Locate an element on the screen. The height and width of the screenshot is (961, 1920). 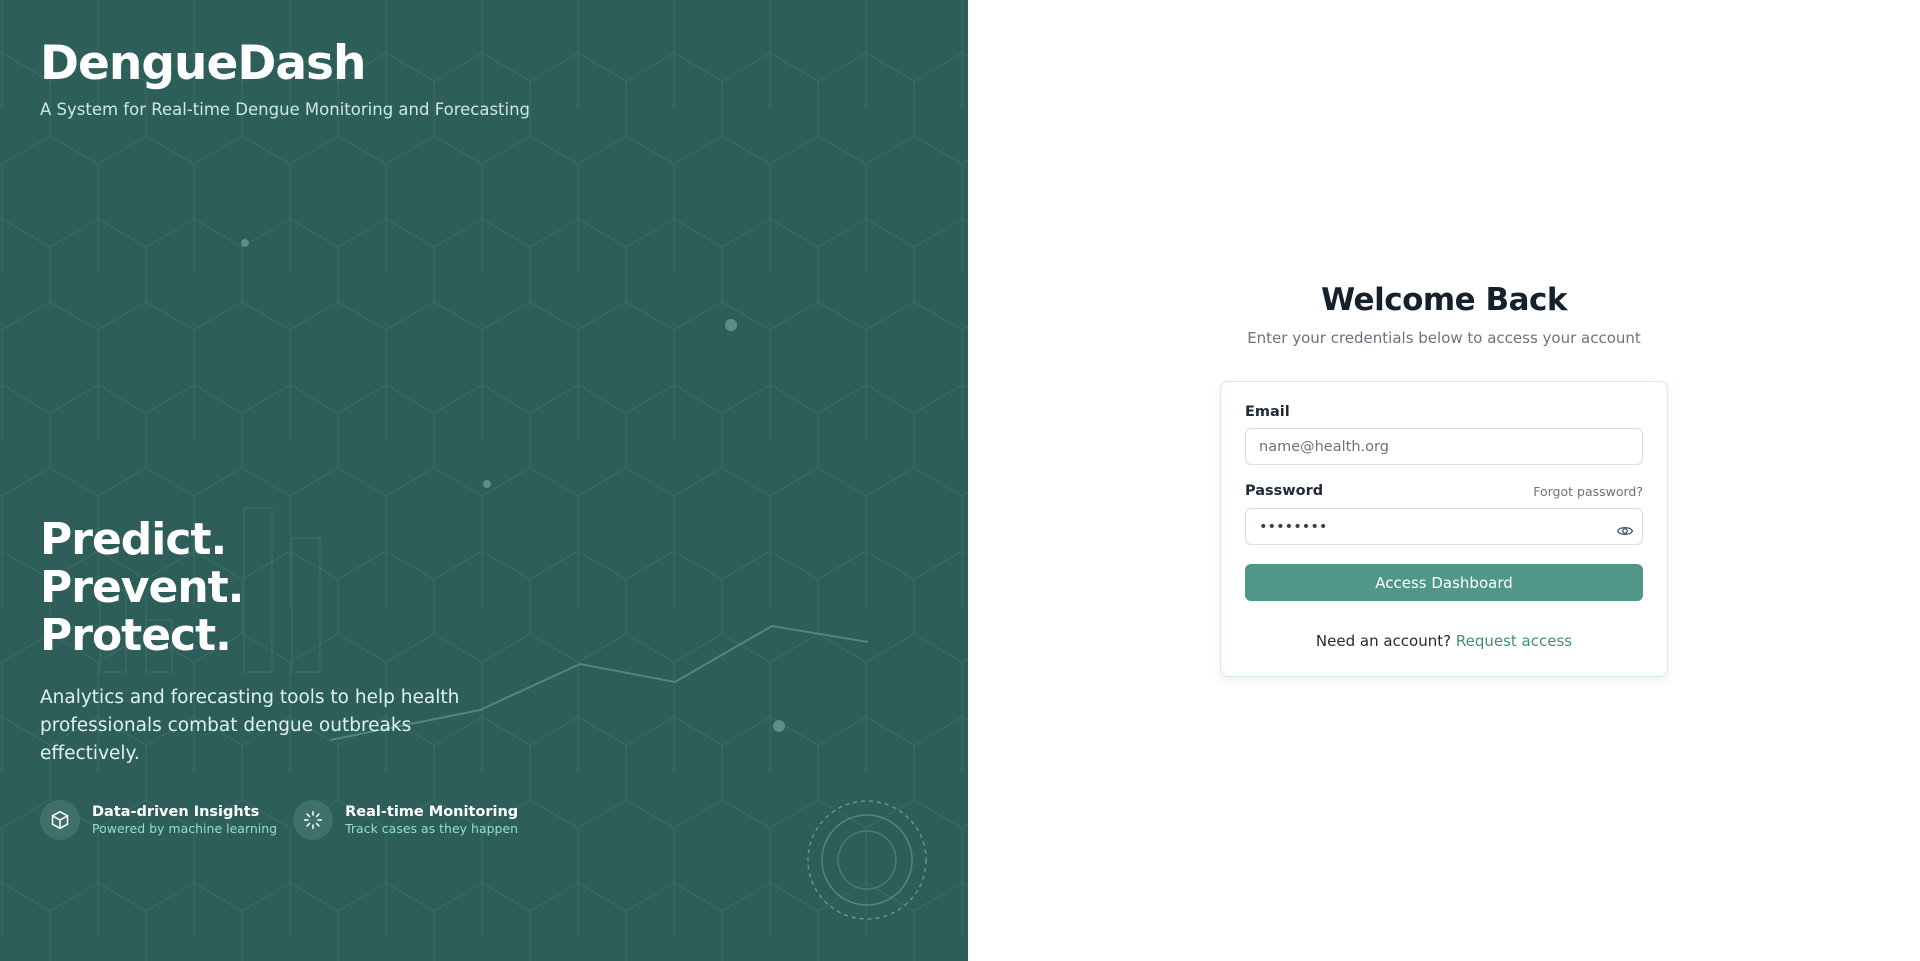
password-field is located at coordinates (1444, 526).